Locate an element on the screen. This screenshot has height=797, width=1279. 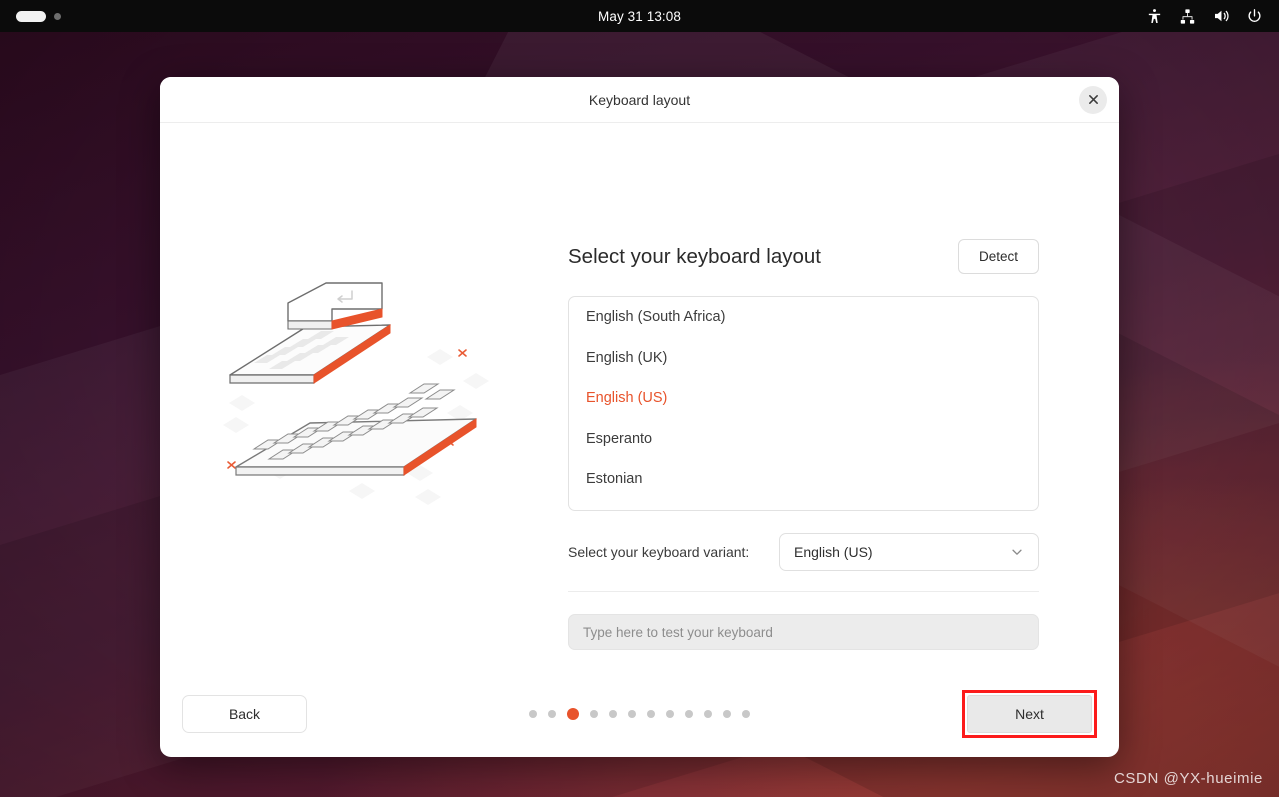
network-icon is located at coordinates (1187, 16).